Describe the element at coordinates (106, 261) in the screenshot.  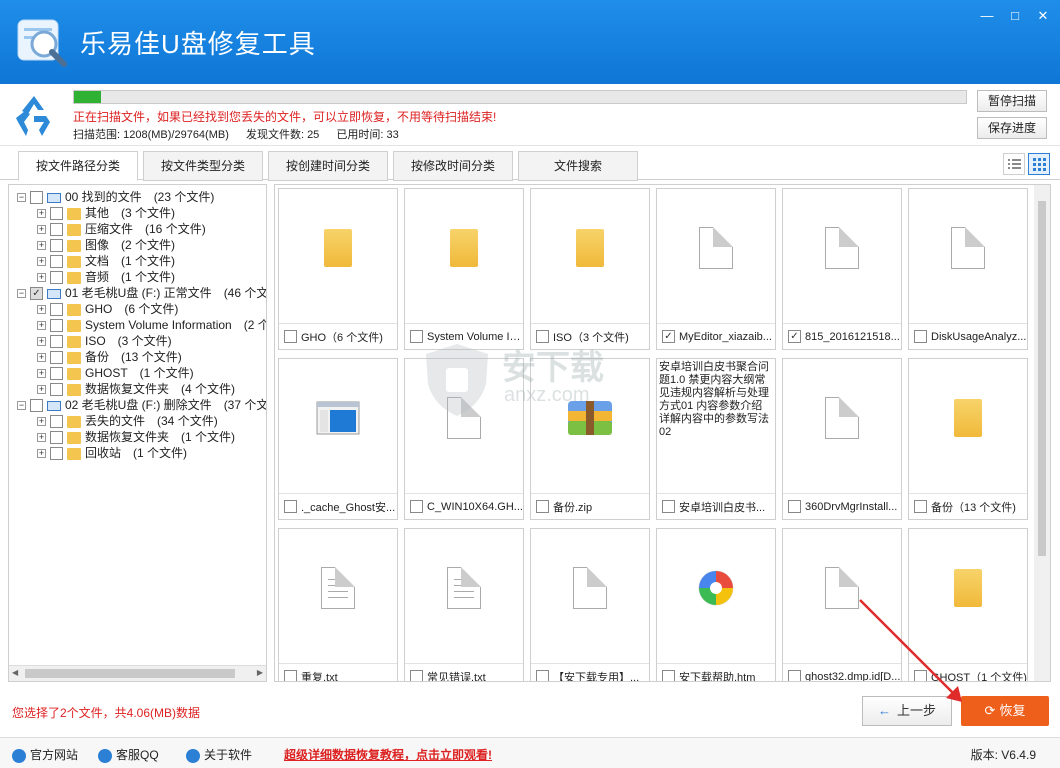
I see `tree-node: + 文档 (1 个文件)` at that location.